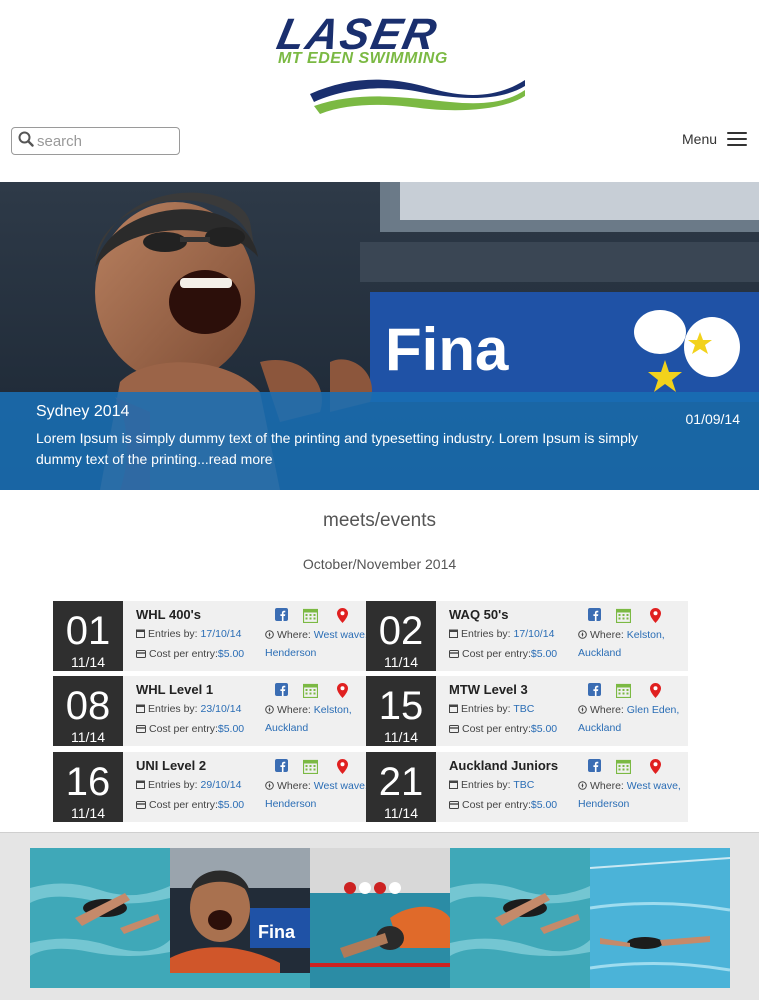 The image size is (759, 1000). I want to click on entries-date-link: 23/10/14, so click(221, 709).